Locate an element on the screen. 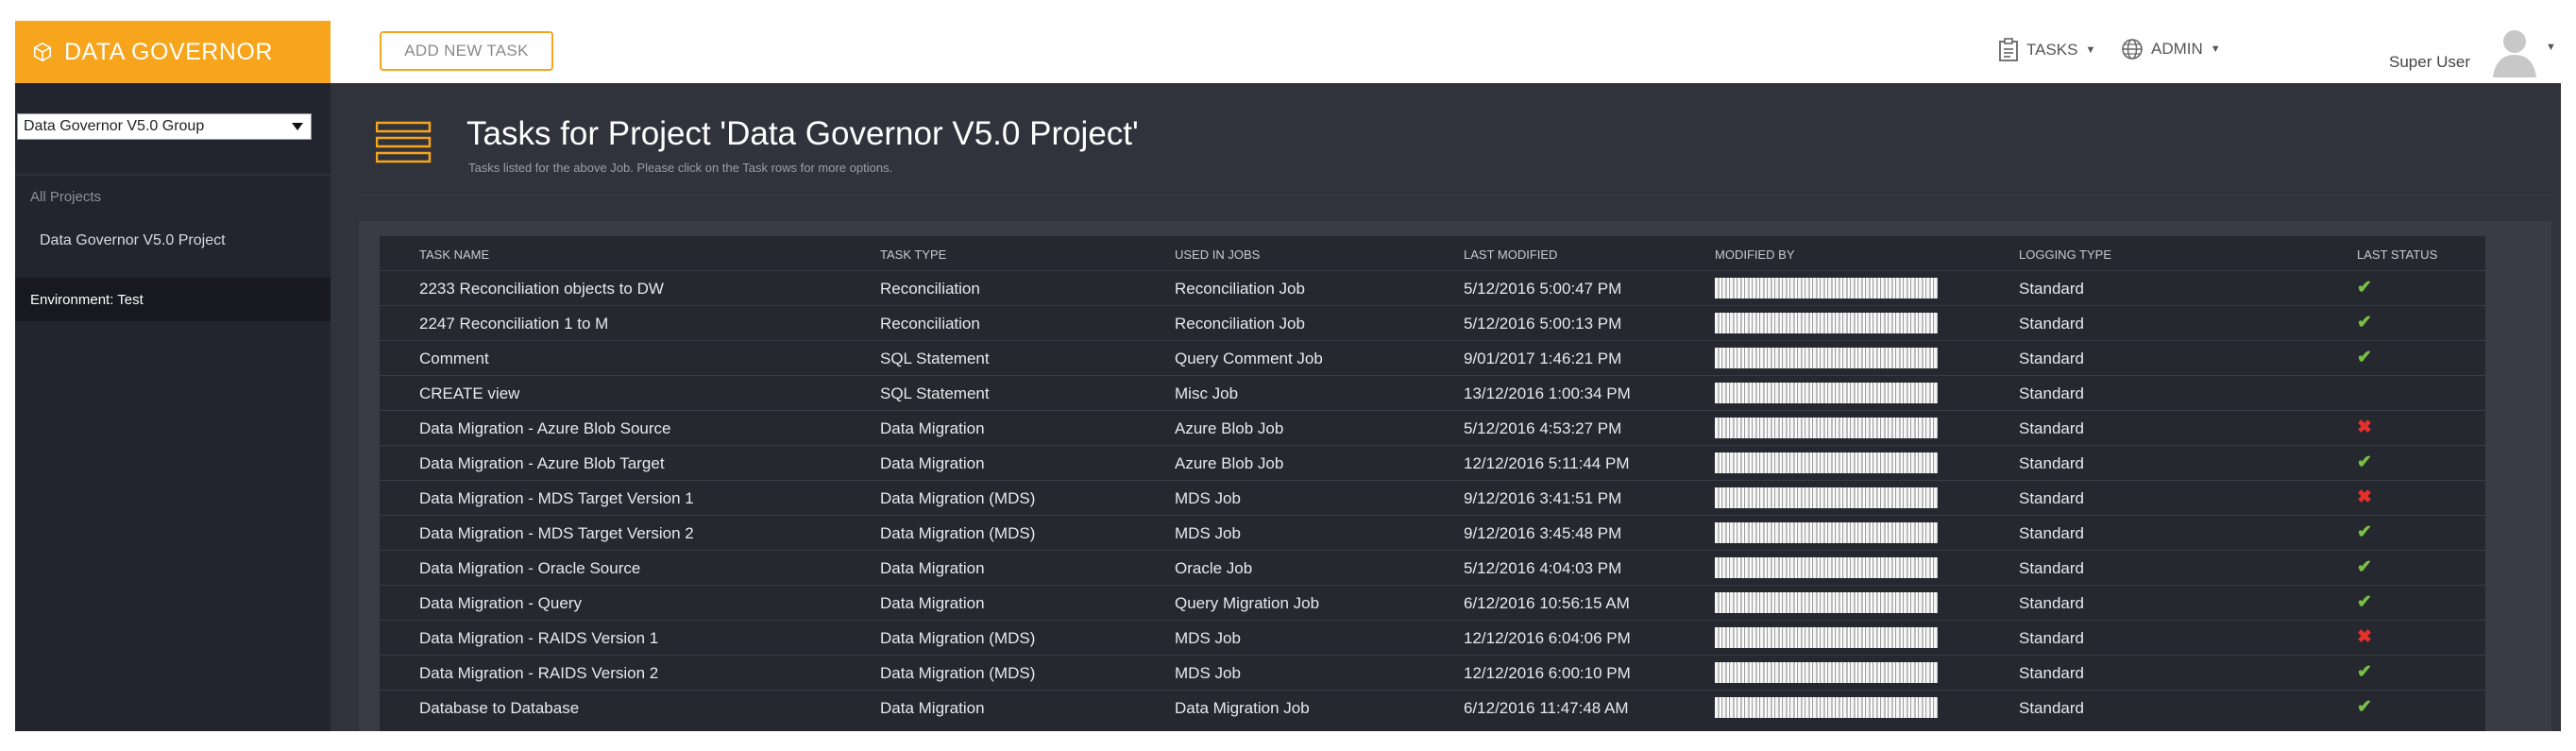 This screenshot has height=751, width=2576. group-select: Data Governor V5.0 Group is located at coordinates (164, 126).